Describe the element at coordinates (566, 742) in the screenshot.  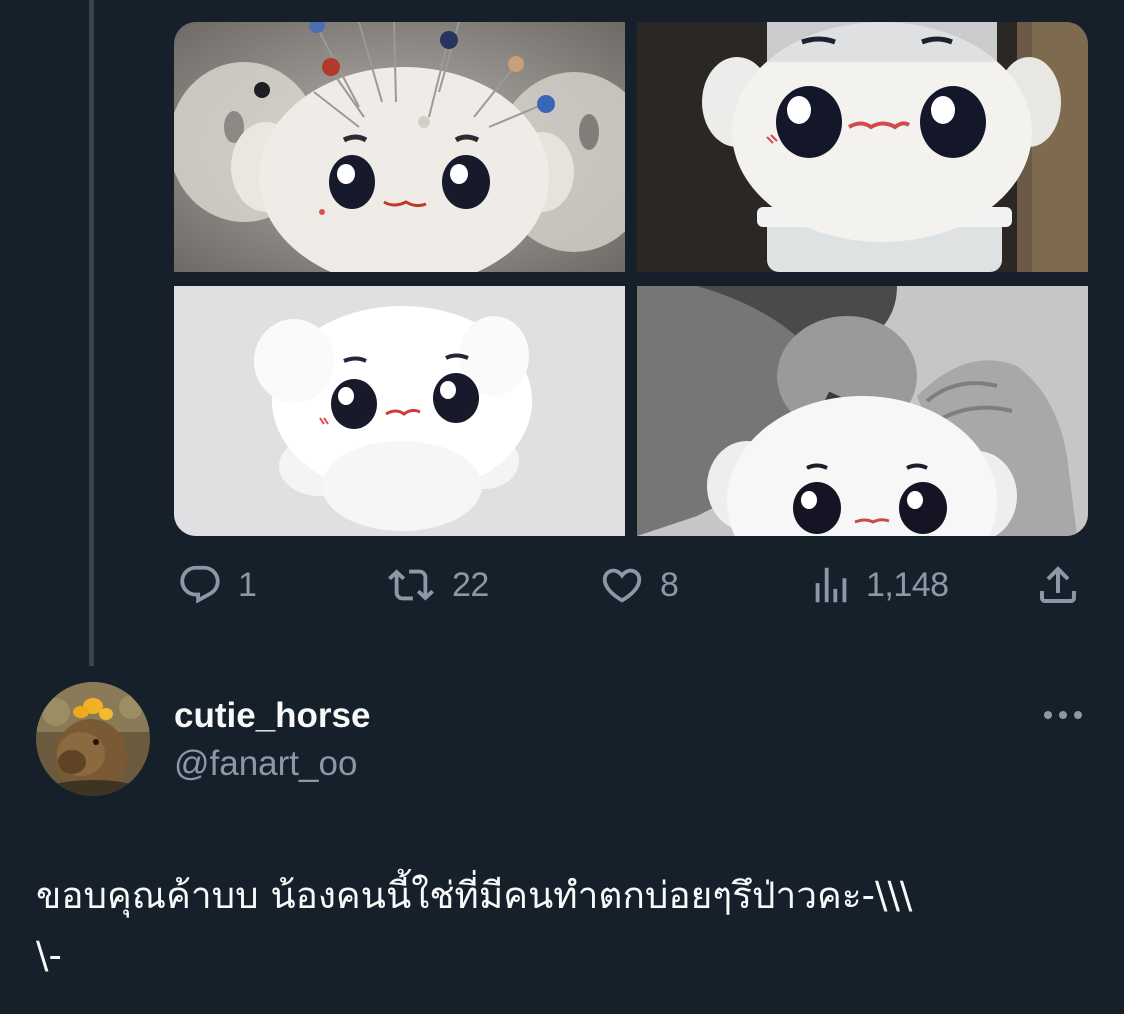
I see `reply-tweet-header: cutie_horse @fanart_oo` at that location.